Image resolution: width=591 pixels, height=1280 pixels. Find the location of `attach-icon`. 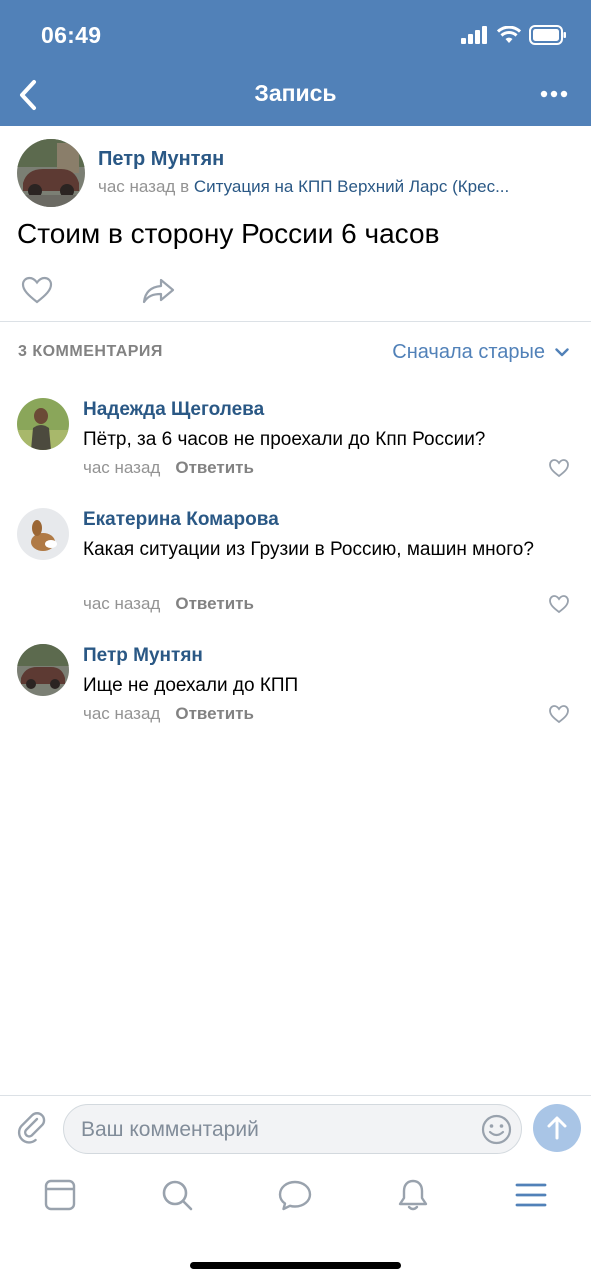

attach-icon is located at coordinates (32, 1127).